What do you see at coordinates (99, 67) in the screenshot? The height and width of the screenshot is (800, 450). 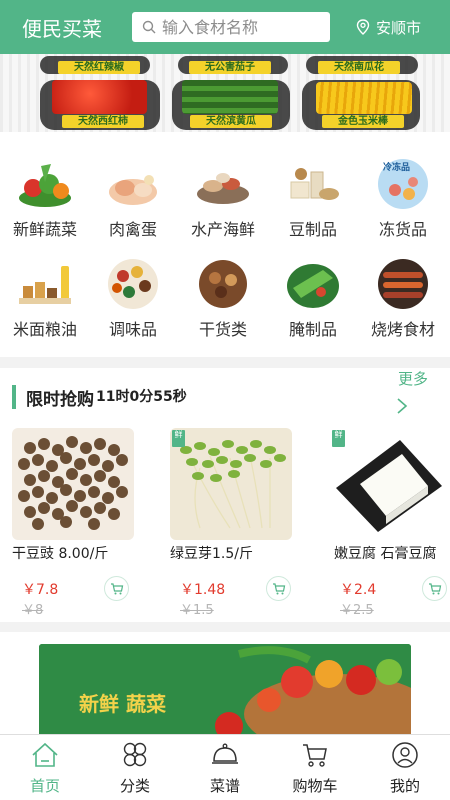 I see `banner-label: 天然红辣椒` at bounding box center [99, 67].